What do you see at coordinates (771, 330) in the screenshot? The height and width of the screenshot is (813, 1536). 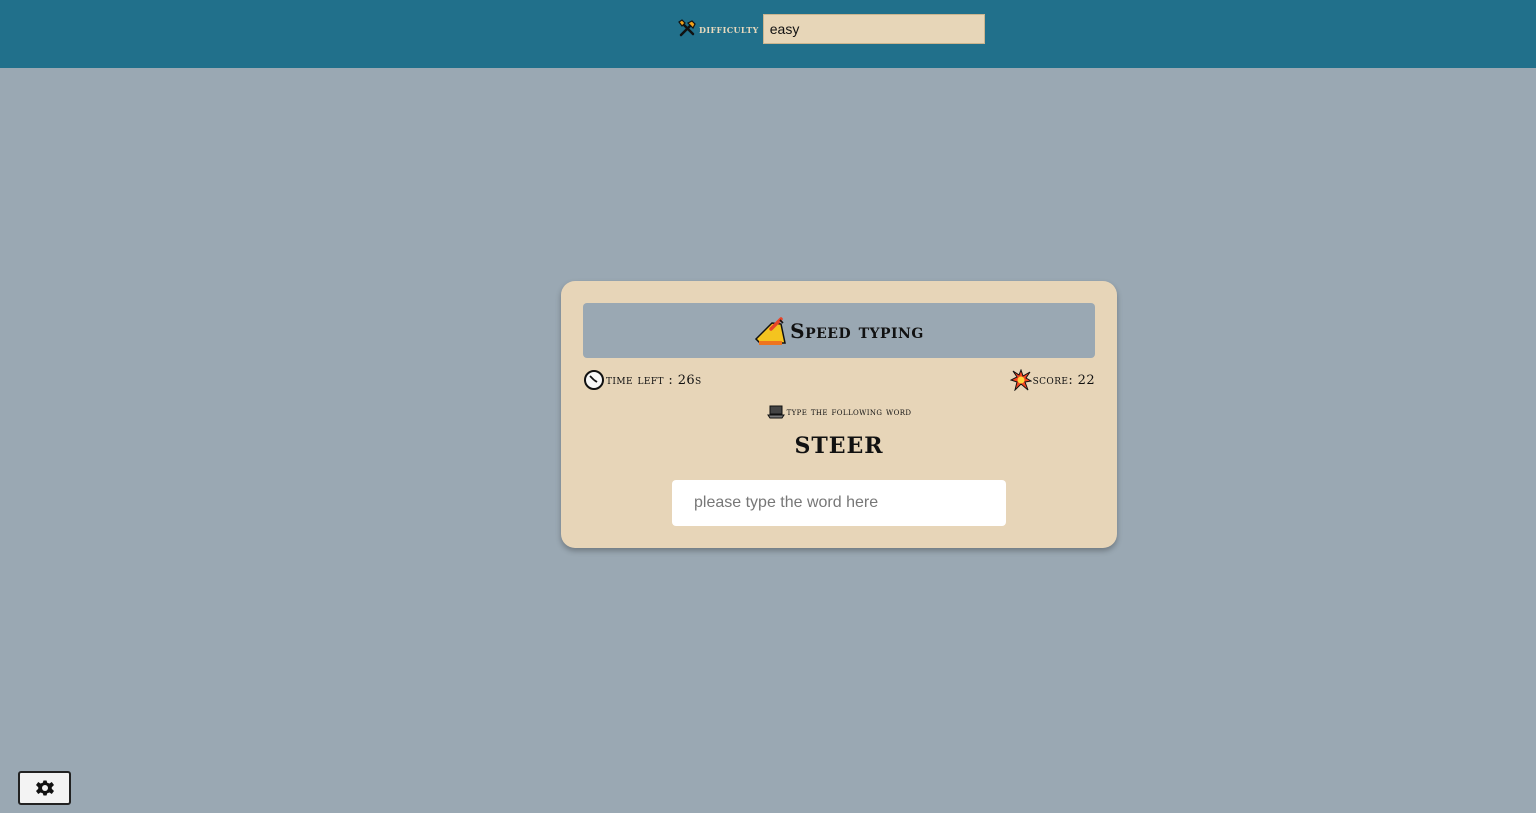 I see `writing-hand-icon` at bounding box center [771, 330].